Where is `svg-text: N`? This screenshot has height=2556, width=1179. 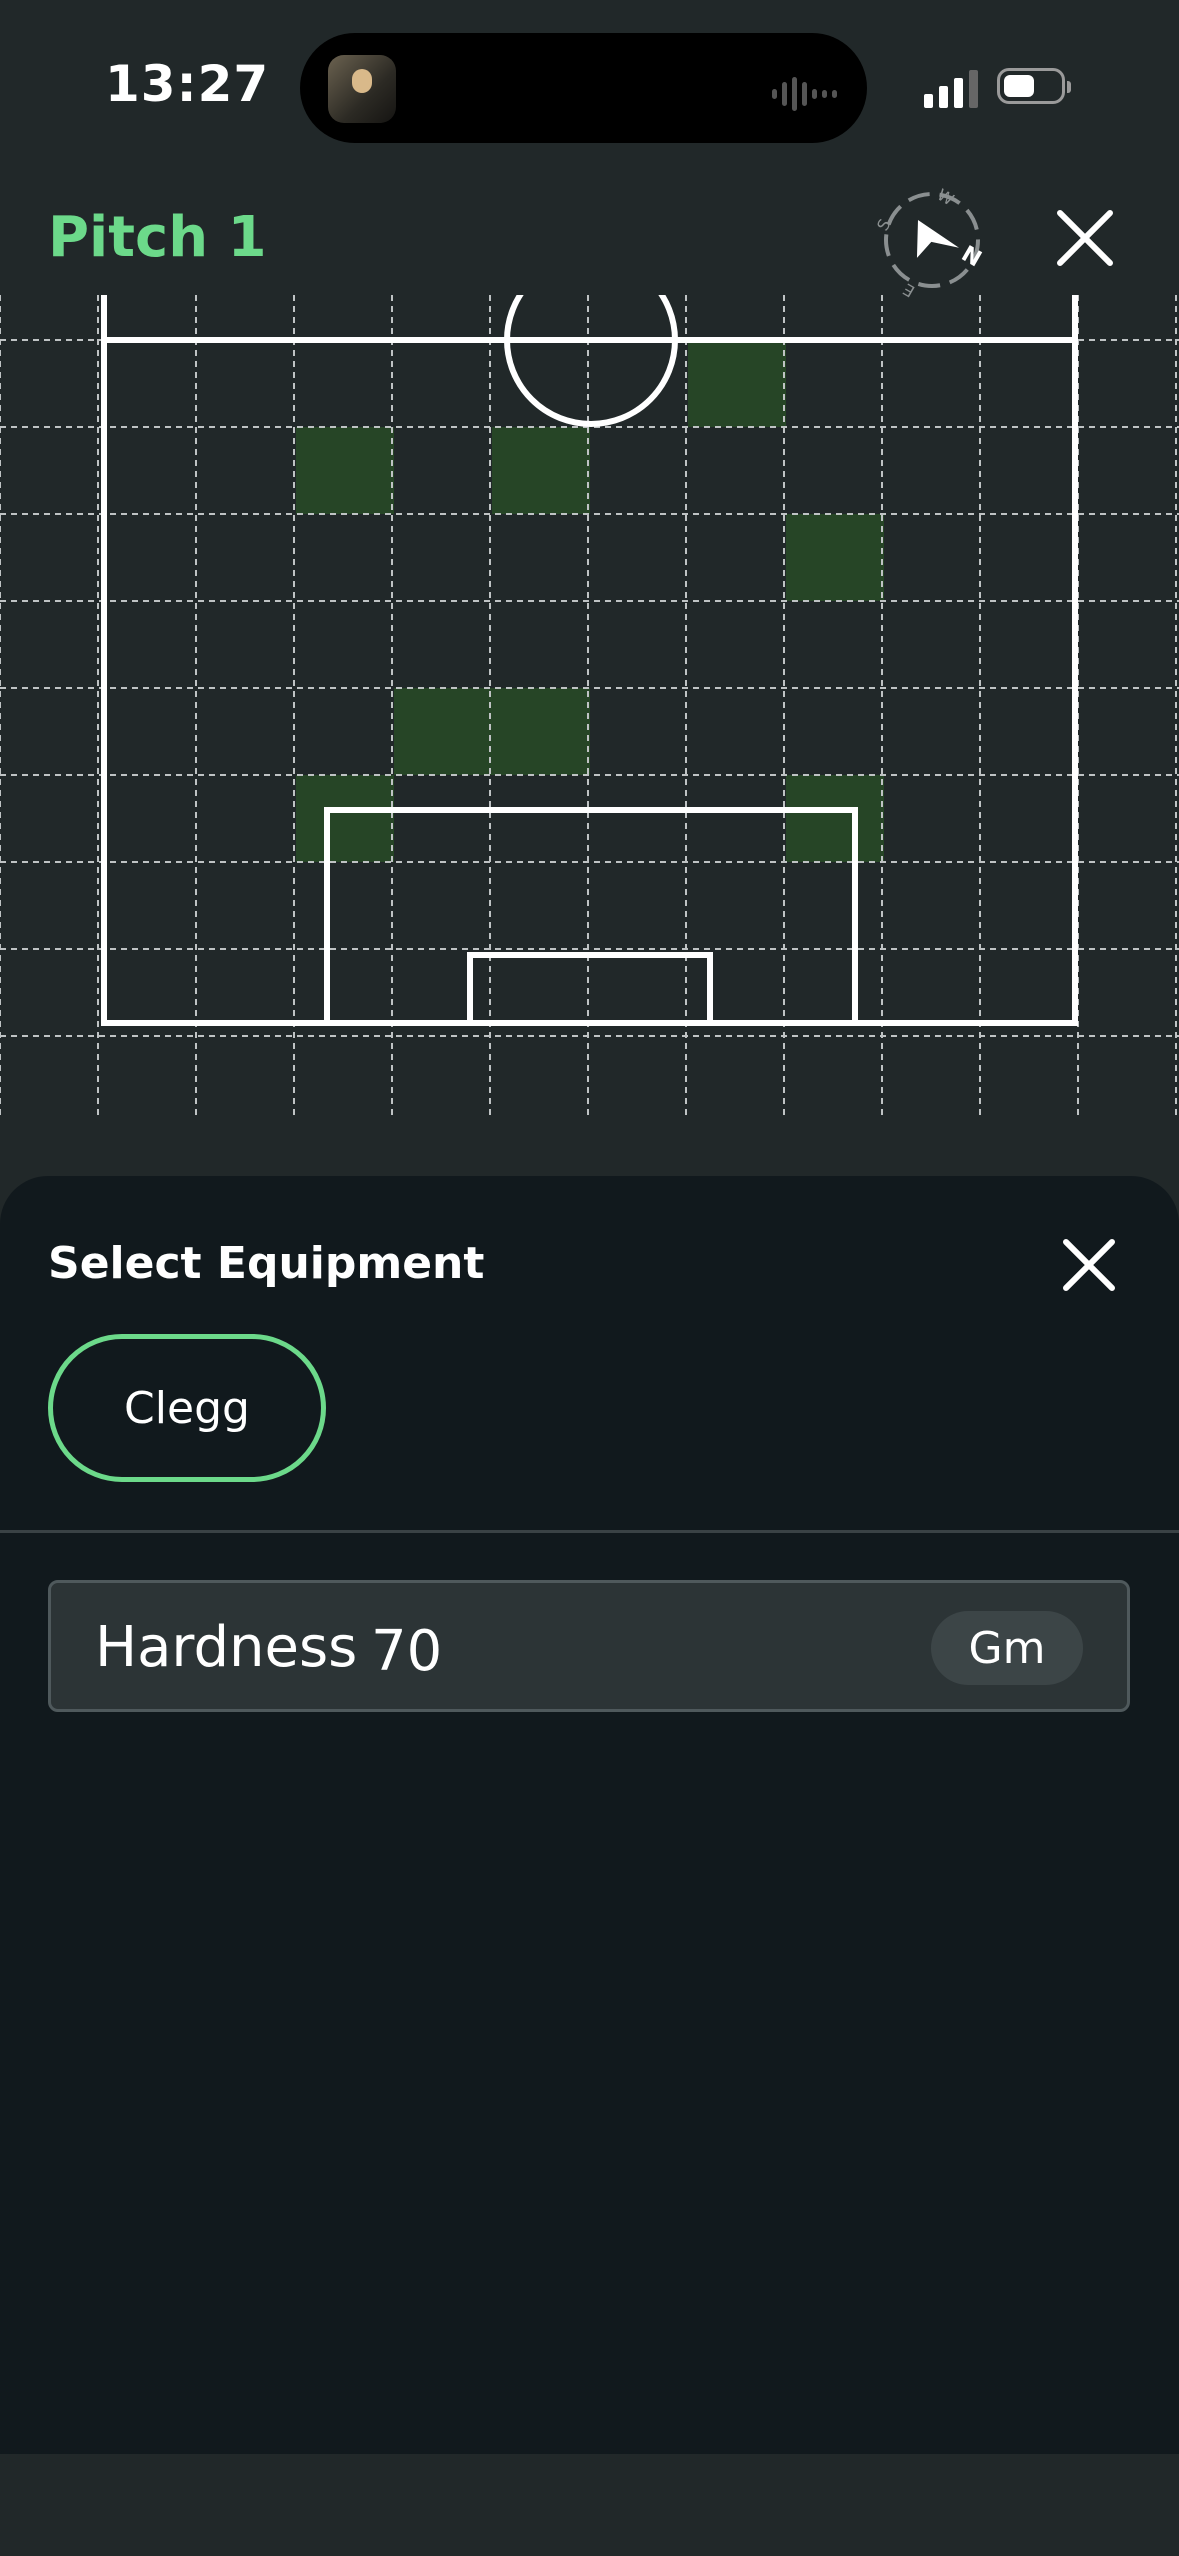
svg-text: N is located at coordinates (971, 257).